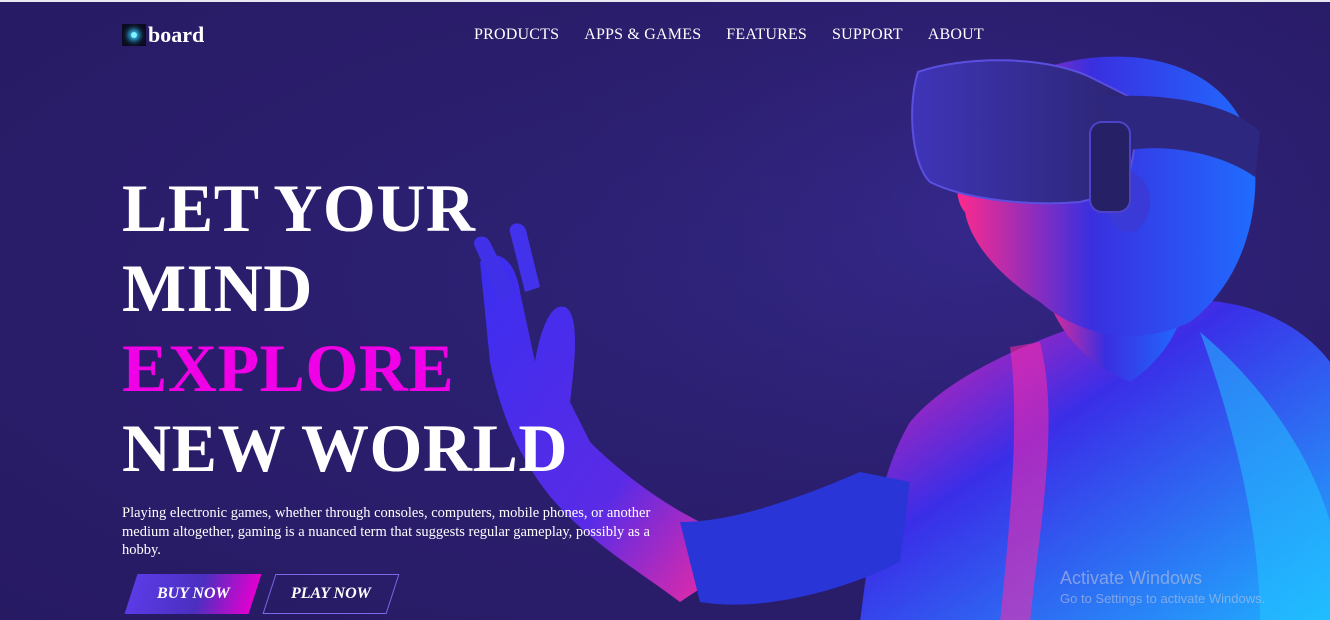  I want to click on nav-about: ABOUT, so click(956, 35).